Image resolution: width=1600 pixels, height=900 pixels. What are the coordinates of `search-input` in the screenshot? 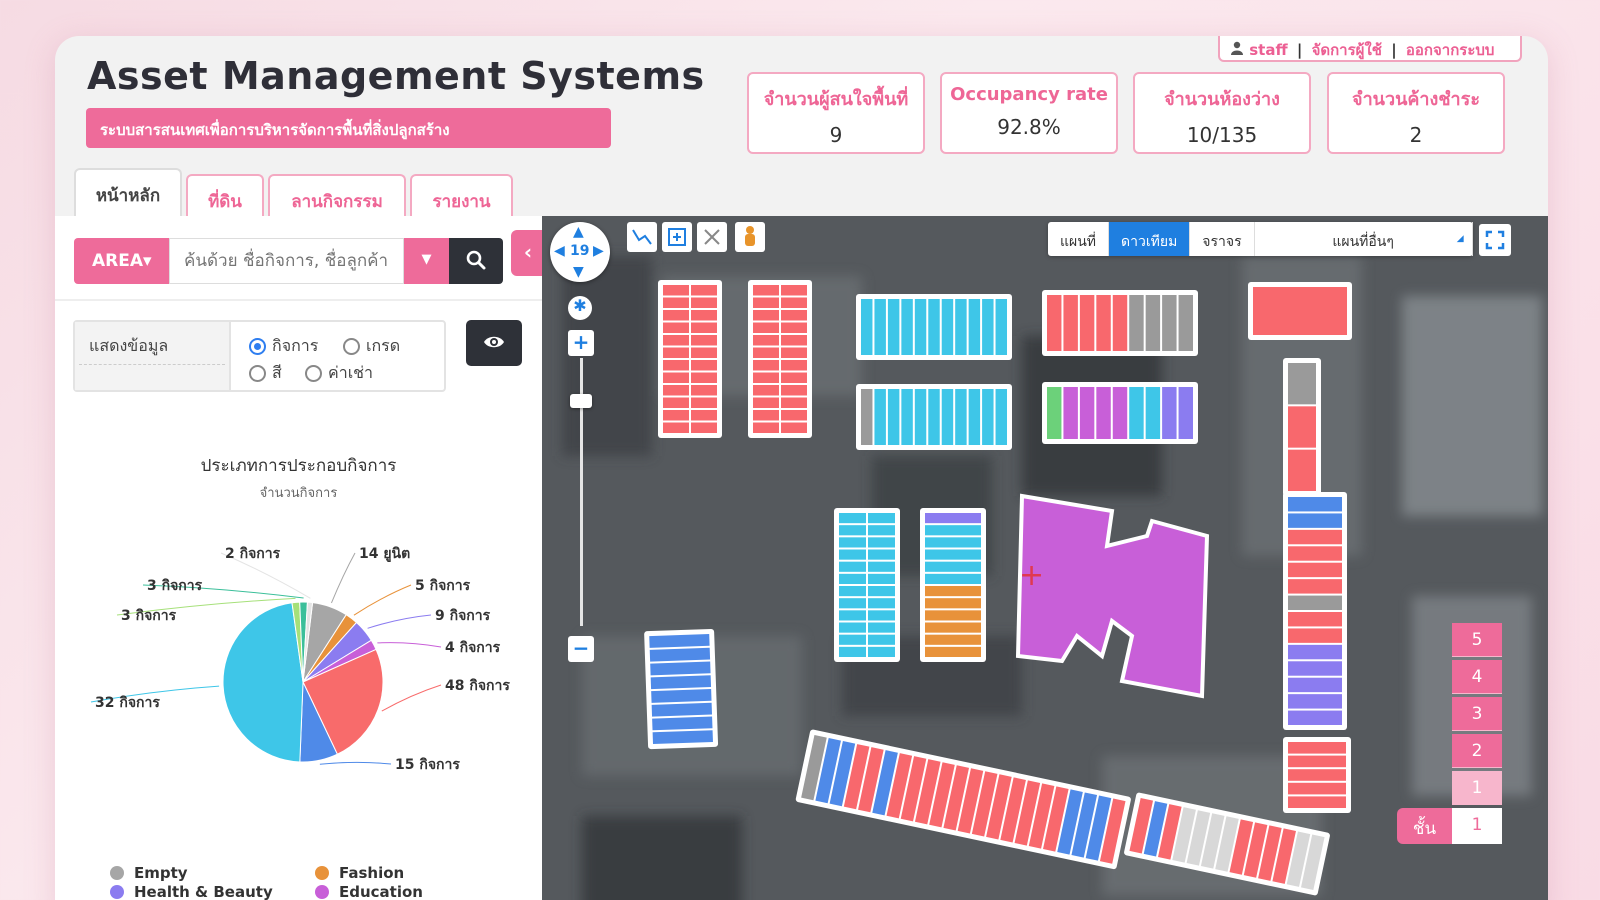 It's located at (286, 261).